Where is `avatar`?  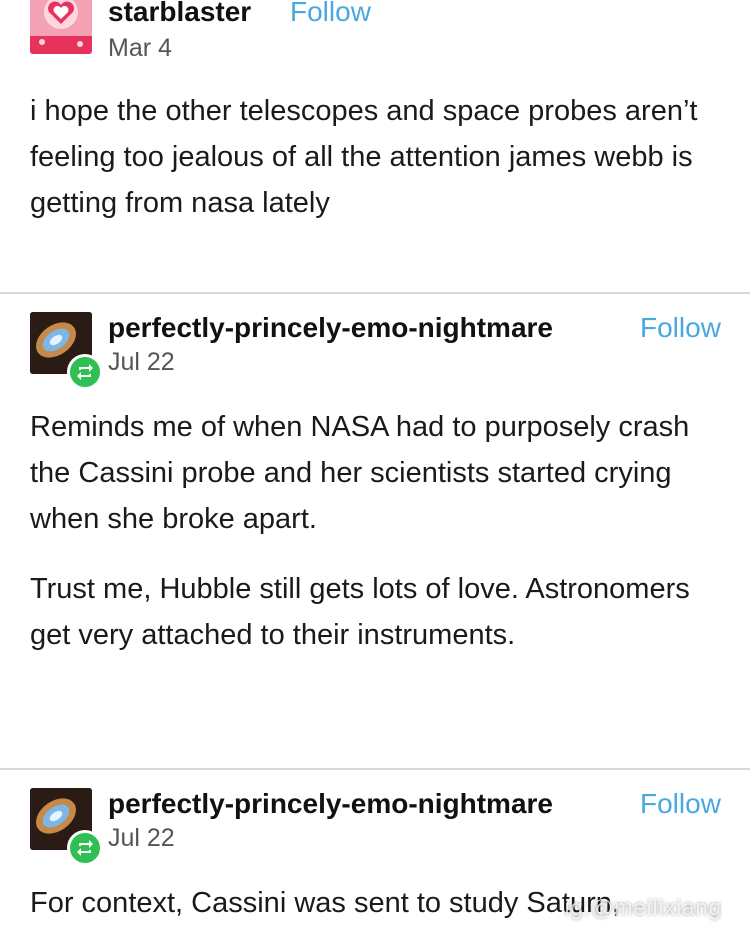 avatar is located at coordinates (61, 27).